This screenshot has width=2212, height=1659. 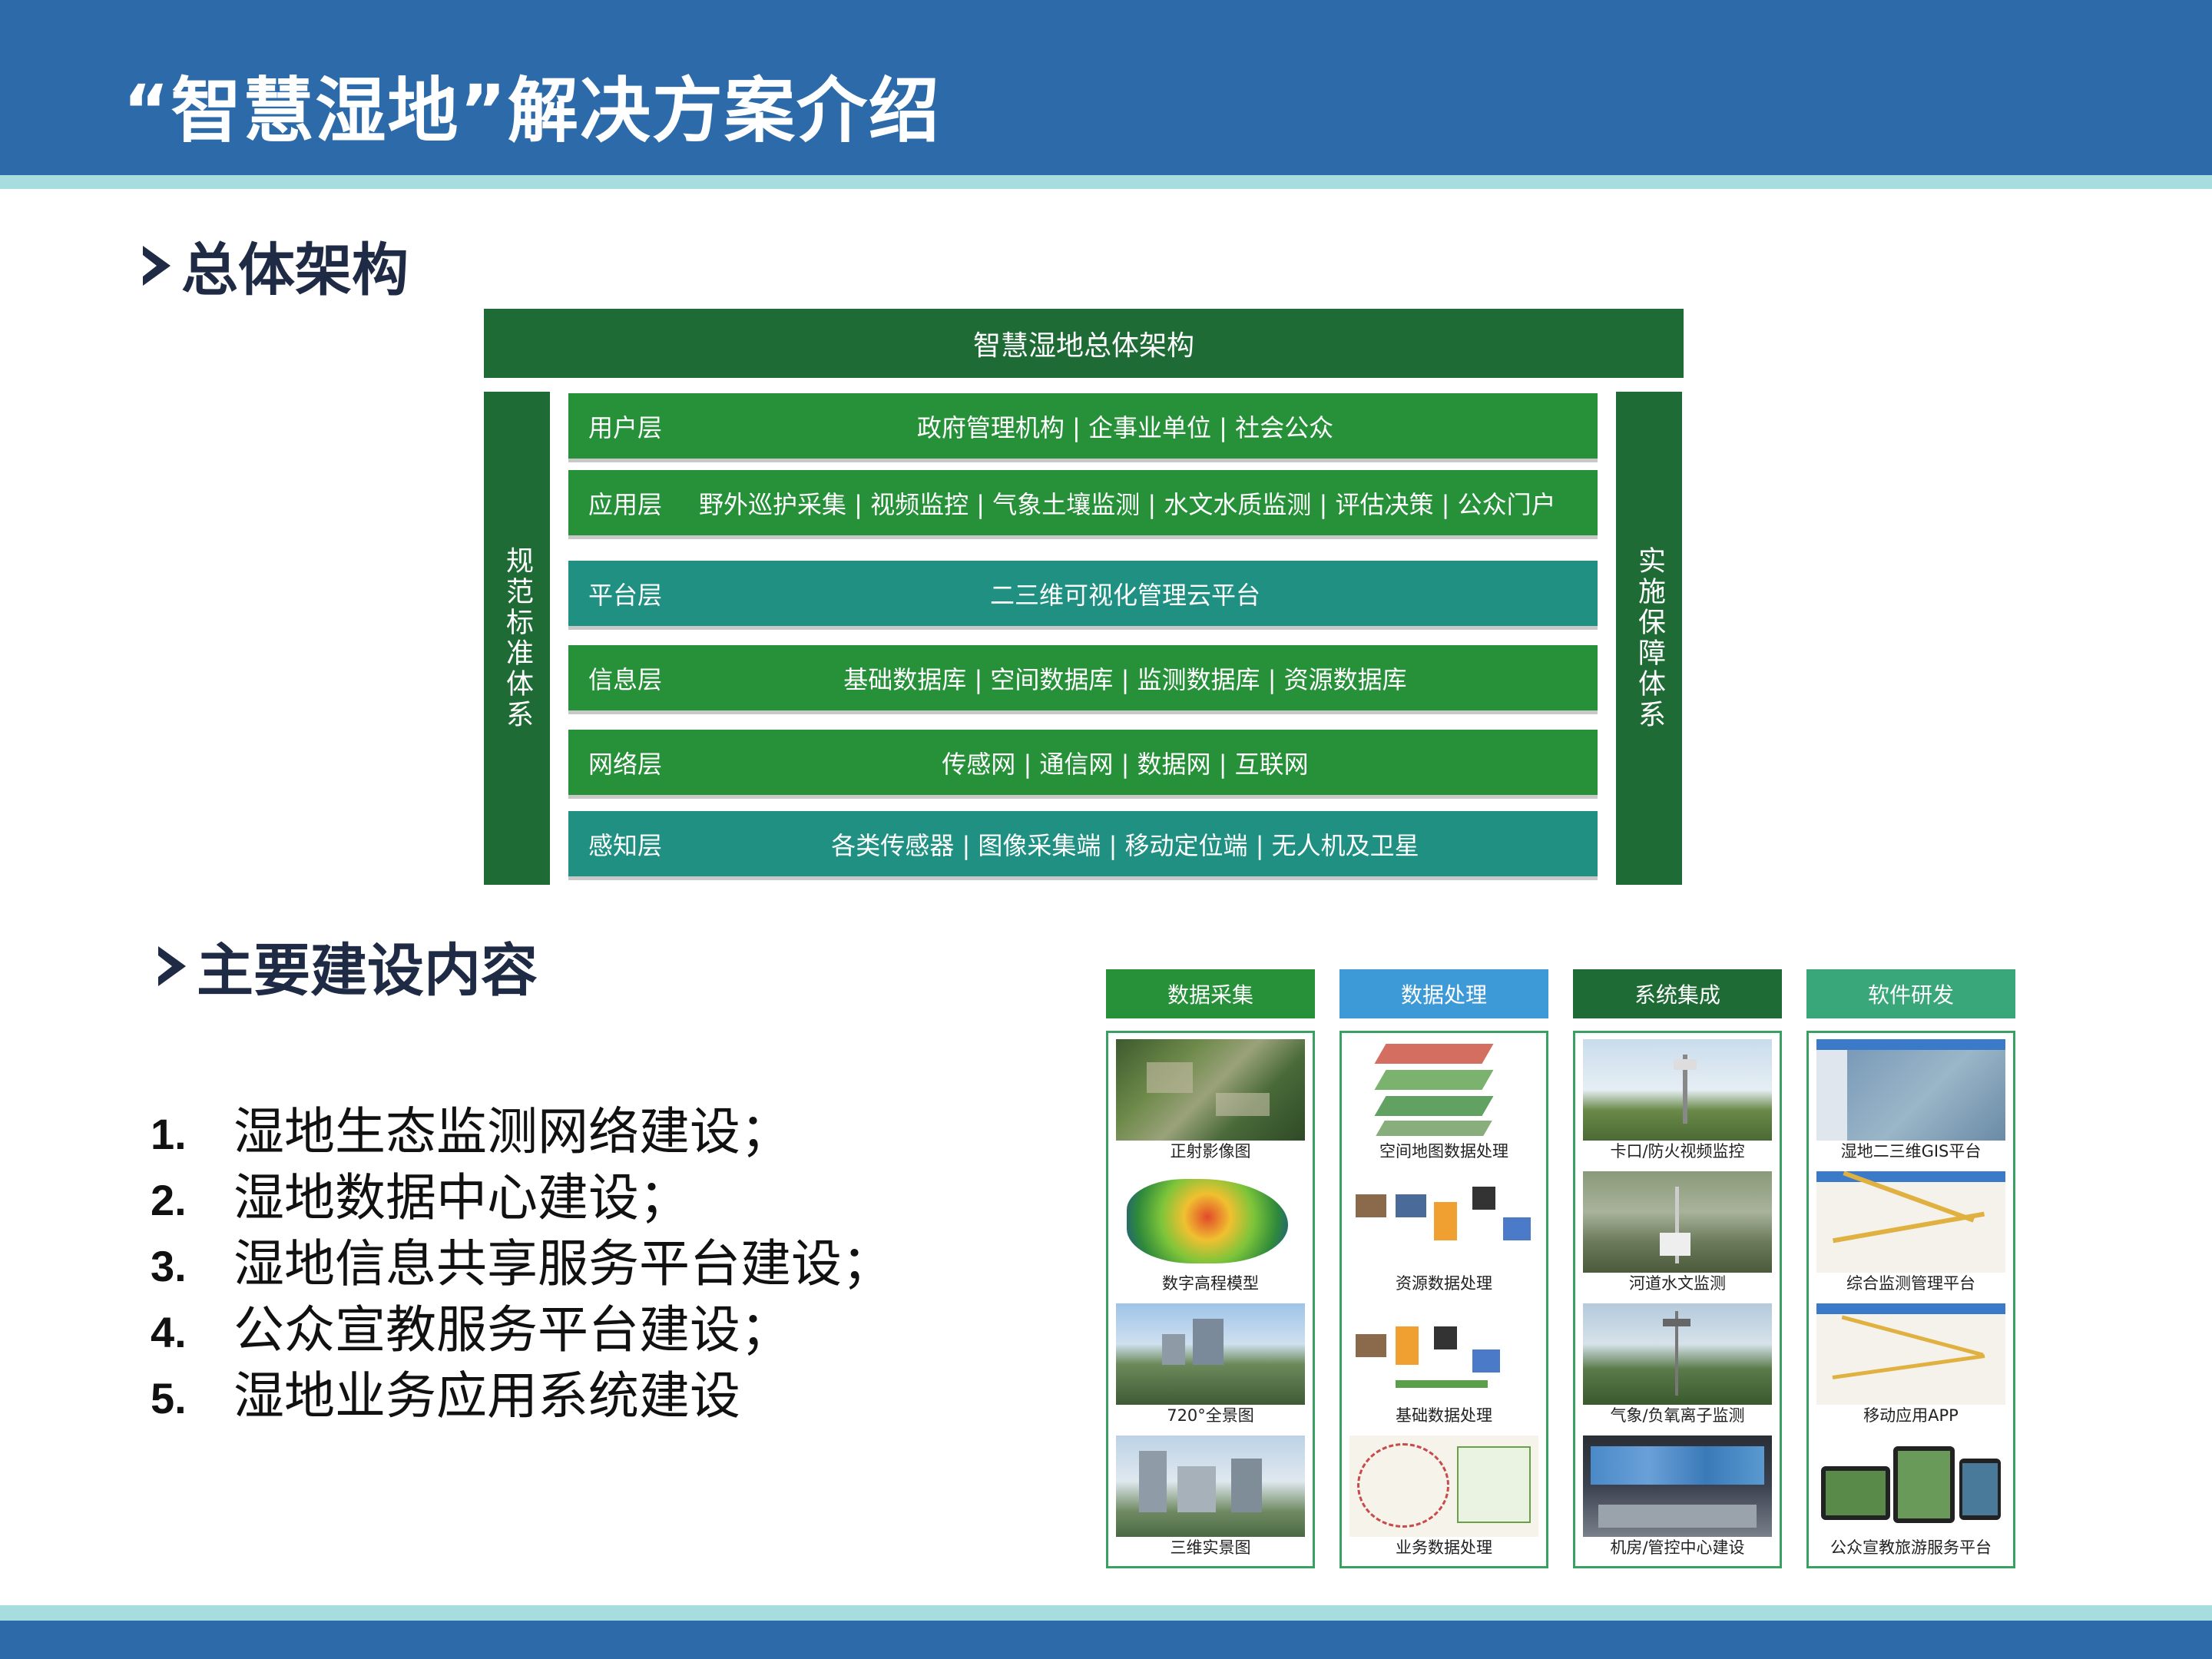 What do you see at coordinates (1444, 1486) in the screenshot?
I see `business-data-map-image` at bounding box center [1444, 1486].